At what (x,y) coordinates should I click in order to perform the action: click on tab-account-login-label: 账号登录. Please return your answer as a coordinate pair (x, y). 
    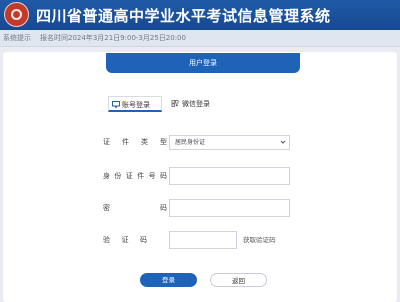
    Looking at the image, I should click on (136, 105).